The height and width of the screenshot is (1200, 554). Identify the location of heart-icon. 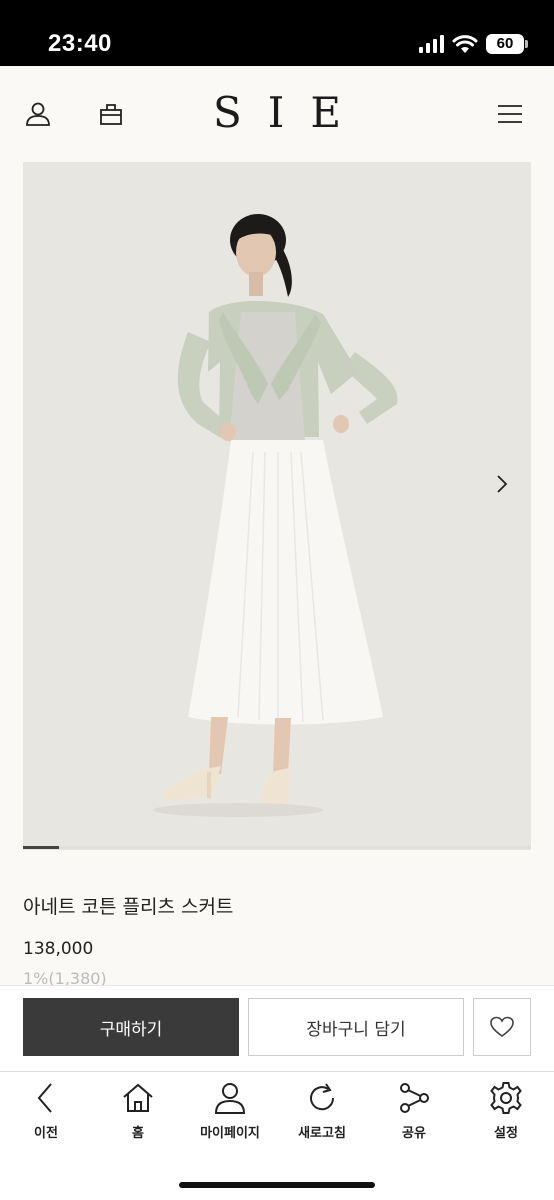
(502, 1026).